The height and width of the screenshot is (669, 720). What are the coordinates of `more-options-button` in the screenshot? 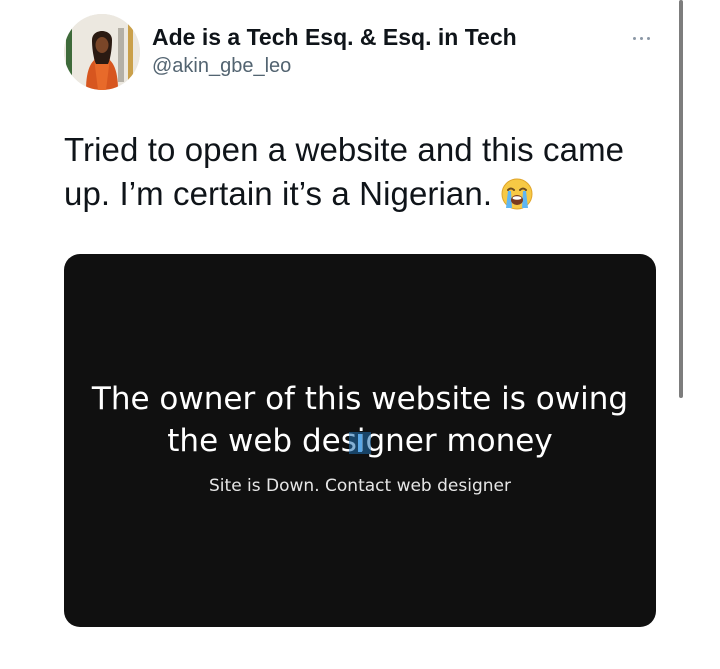 It's located at (641, 38).